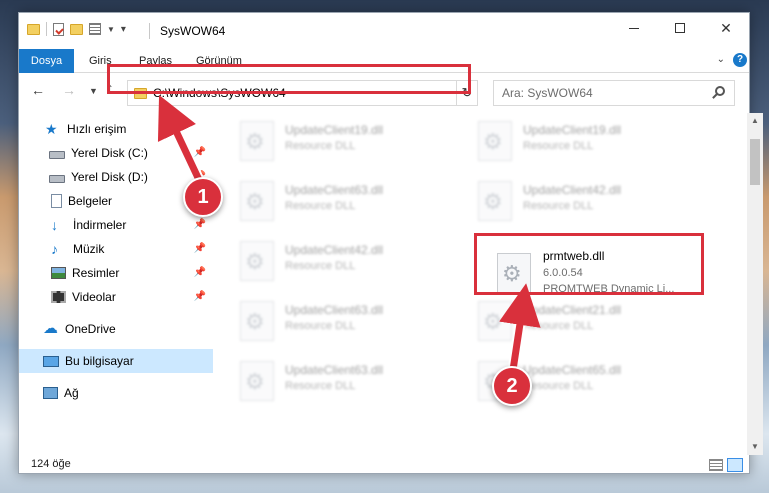  Describe the element at coordinates (512, 386) in the screenshot. I see `callout-badge-2: 2` at that location.